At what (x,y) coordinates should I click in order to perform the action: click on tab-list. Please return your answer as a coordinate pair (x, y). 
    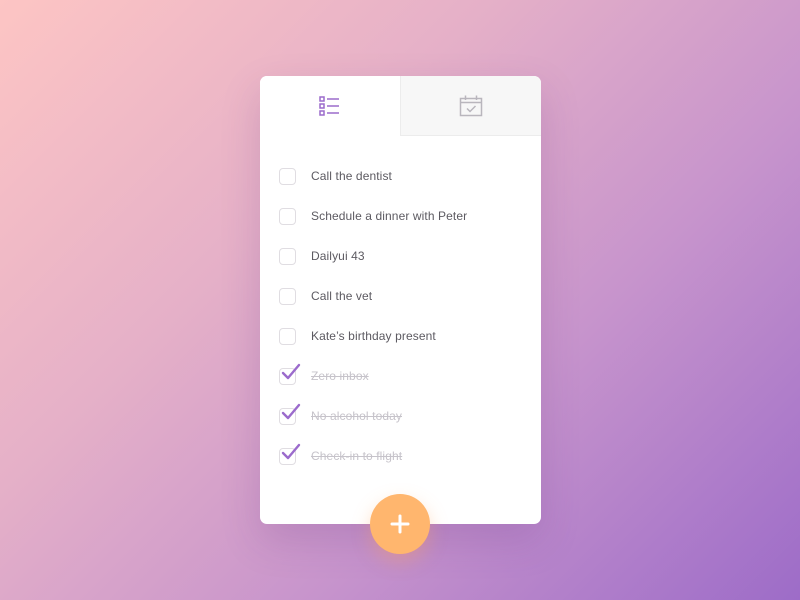
    Looking at the image, I should click on (330, 106).